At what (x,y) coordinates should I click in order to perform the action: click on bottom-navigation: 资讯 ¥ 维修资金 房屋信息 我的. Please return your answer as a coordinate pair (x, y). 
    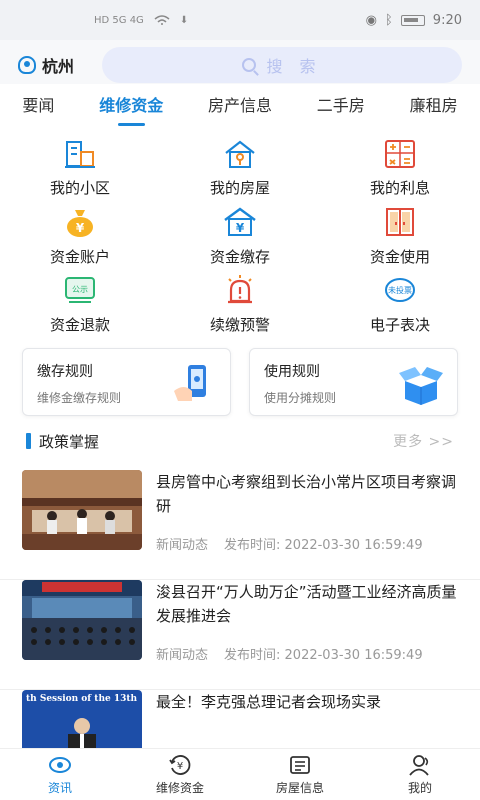
    Looking at the image, I should click on (240, 774).